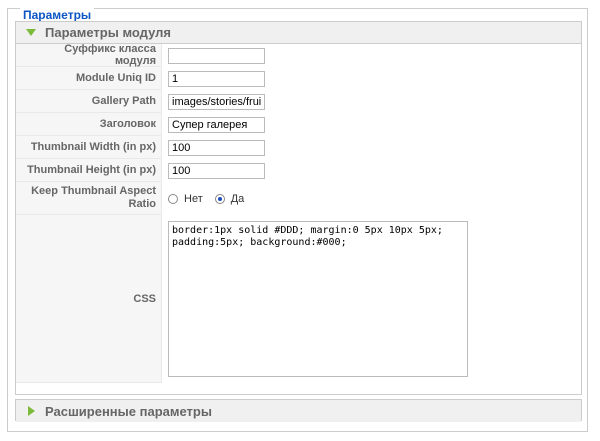 The width and height of the screenshot is (600, 441). I want to click on module-uniq-id-input, so click(216, 78).